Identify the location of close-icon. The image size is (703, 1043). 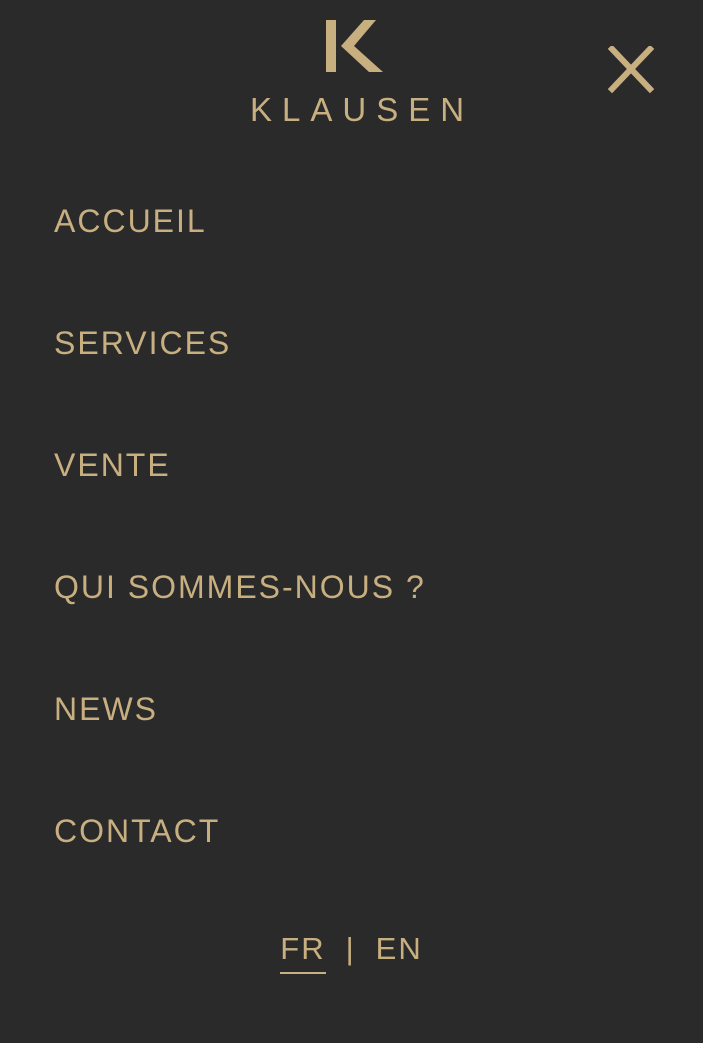
(631, 69).